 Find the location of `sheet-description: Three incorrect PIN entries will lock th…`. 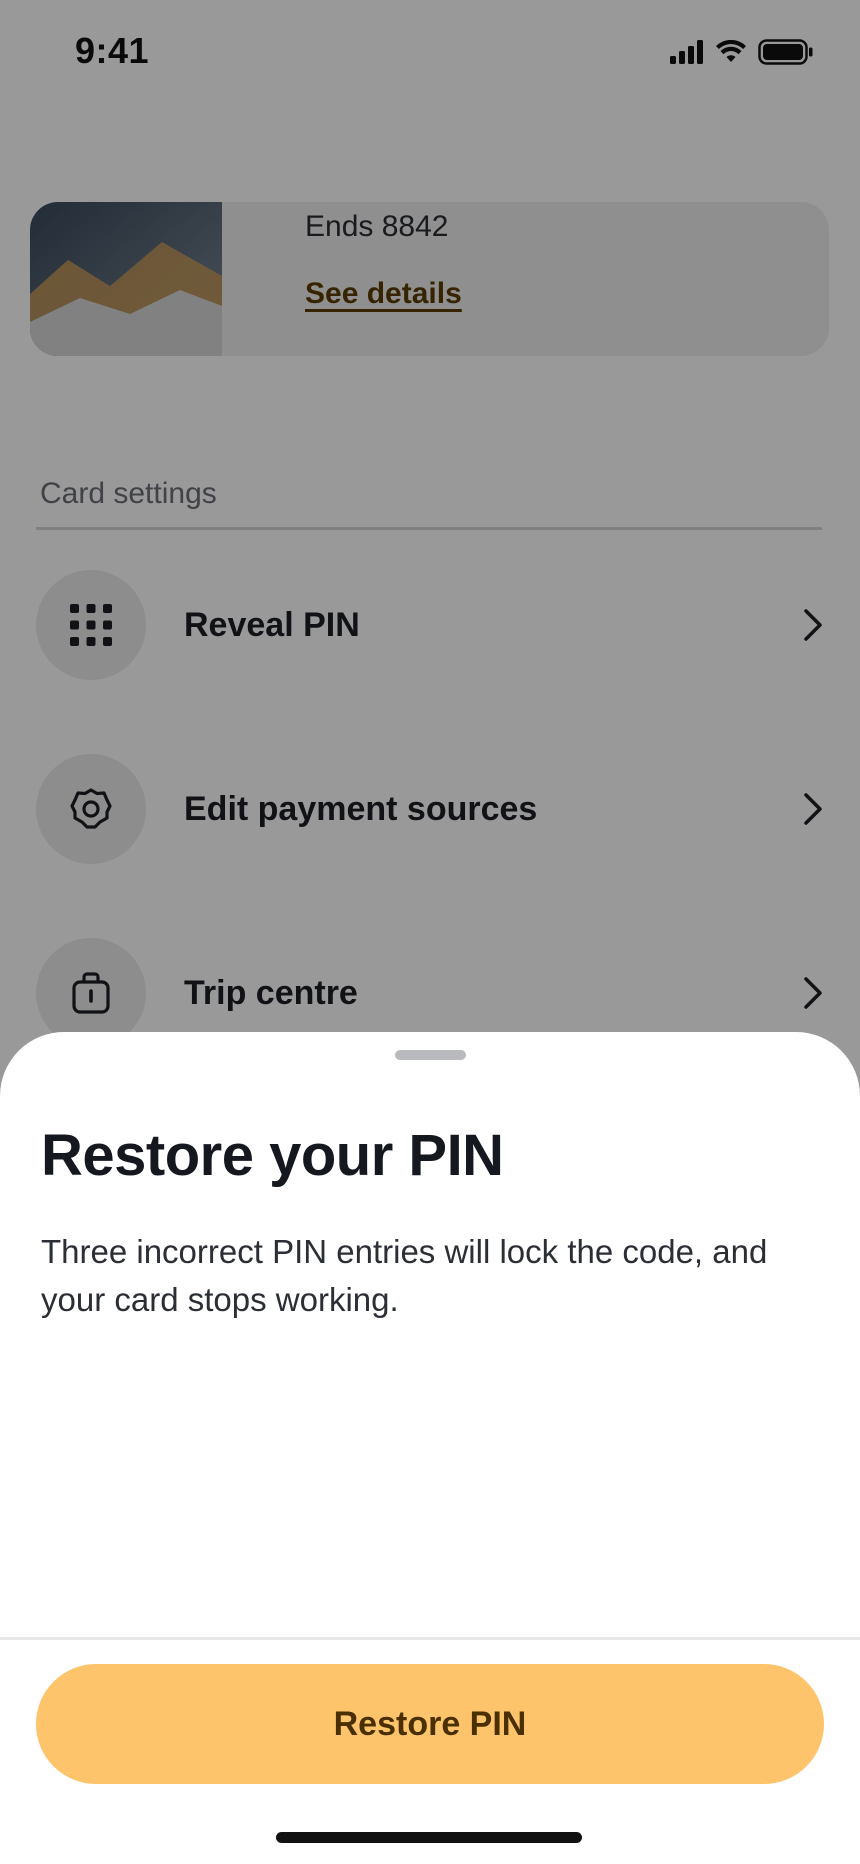

sheet-description: Three incorrect PIN entries will lock th… is located at coordinates (404, 1275).